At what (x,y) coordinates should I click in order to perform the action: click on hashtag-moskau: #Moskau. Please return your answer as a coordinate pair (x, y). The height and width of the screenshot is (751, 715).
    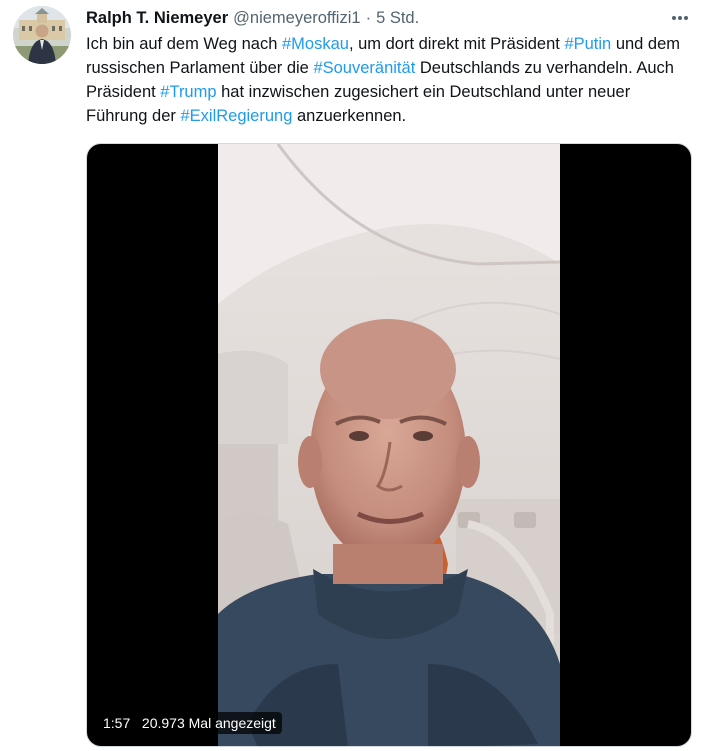
    Looking at the image, I should click on (315, 44).